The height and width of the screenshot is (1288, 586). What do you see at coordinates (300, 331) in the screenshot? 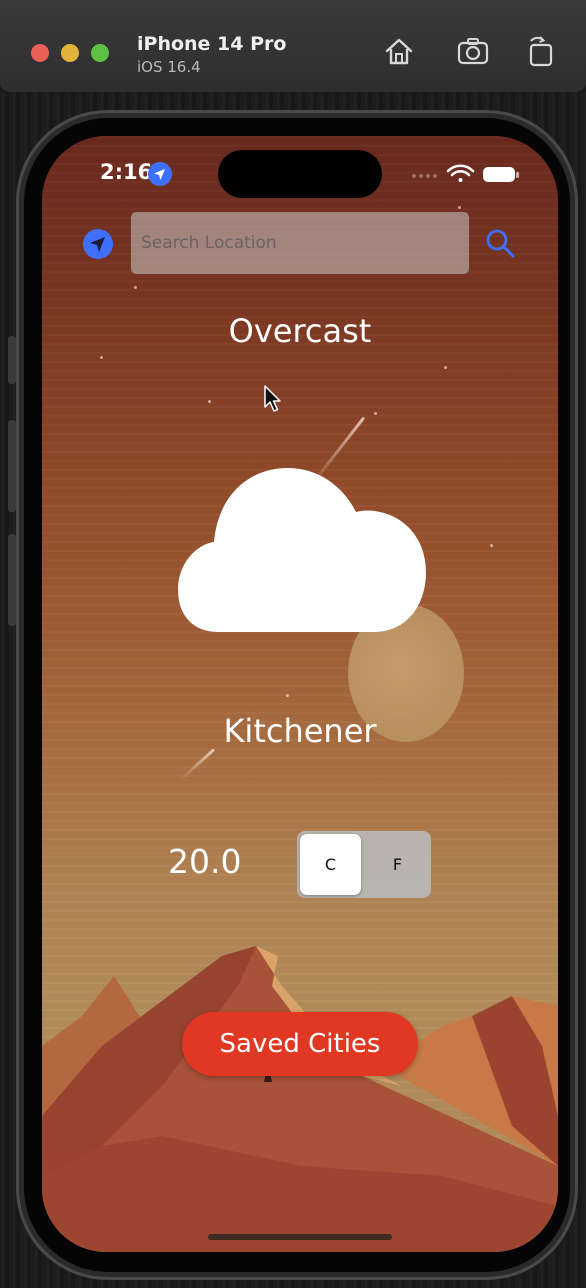
I see `weather-condition: Overcast` at bounding box center [300, 331].